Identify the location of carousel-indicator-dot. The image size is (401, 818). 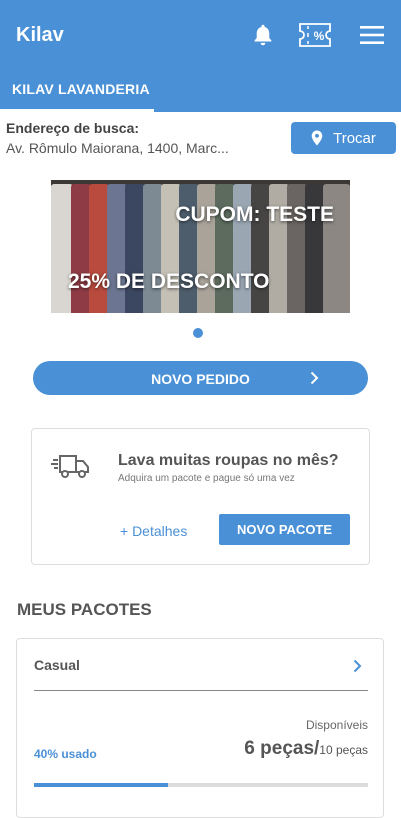
(198, 333).